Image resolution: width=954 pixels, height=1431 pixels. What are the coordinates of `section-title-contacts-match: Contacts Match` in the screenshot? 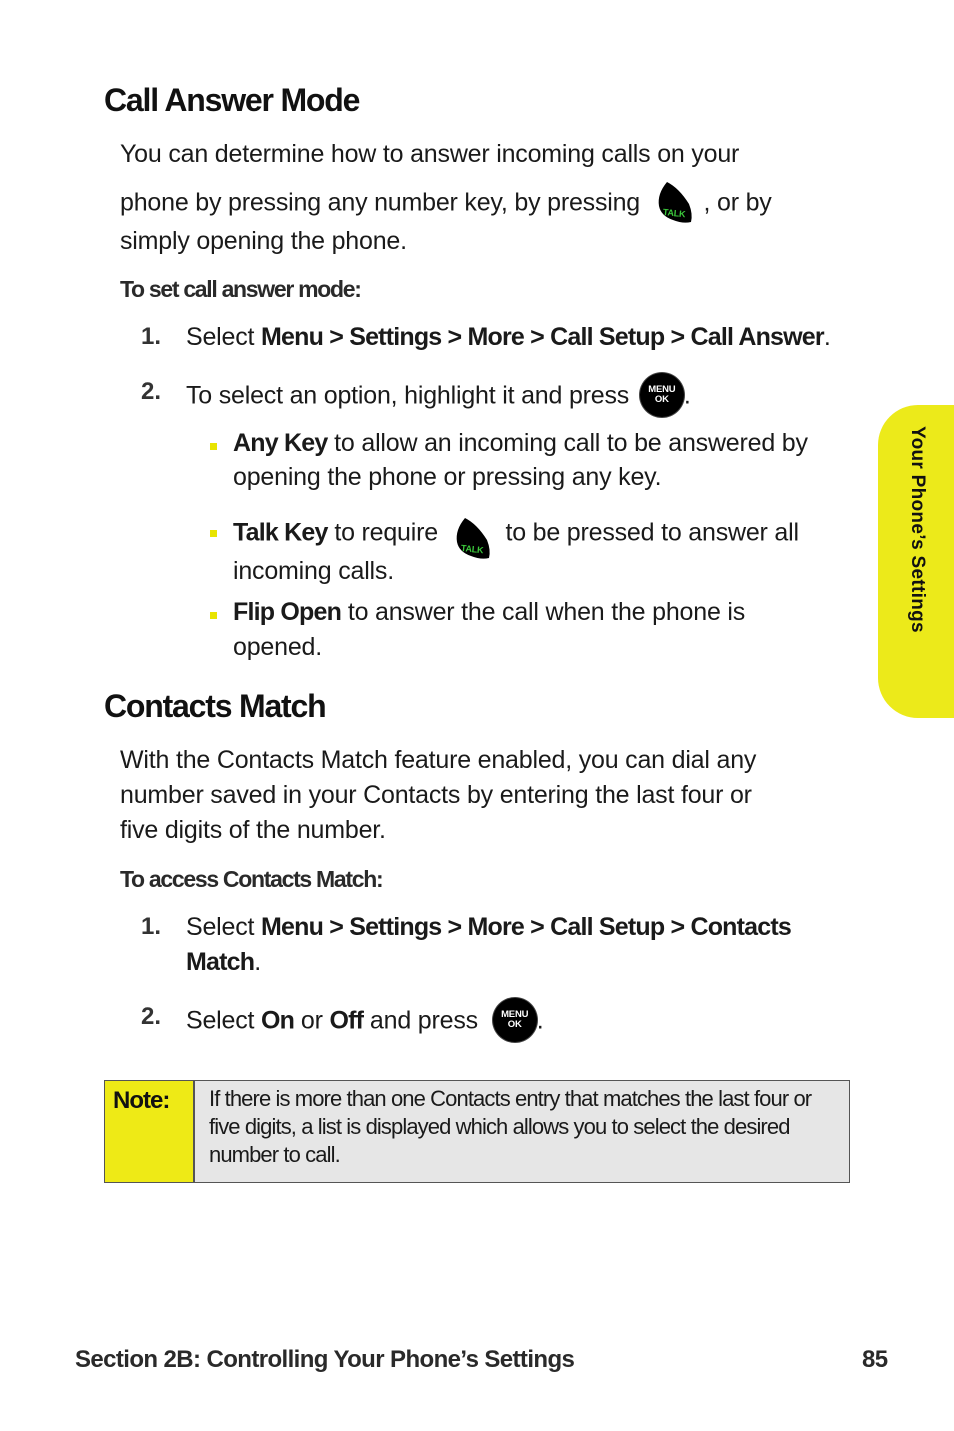 It's located at (215, 706).